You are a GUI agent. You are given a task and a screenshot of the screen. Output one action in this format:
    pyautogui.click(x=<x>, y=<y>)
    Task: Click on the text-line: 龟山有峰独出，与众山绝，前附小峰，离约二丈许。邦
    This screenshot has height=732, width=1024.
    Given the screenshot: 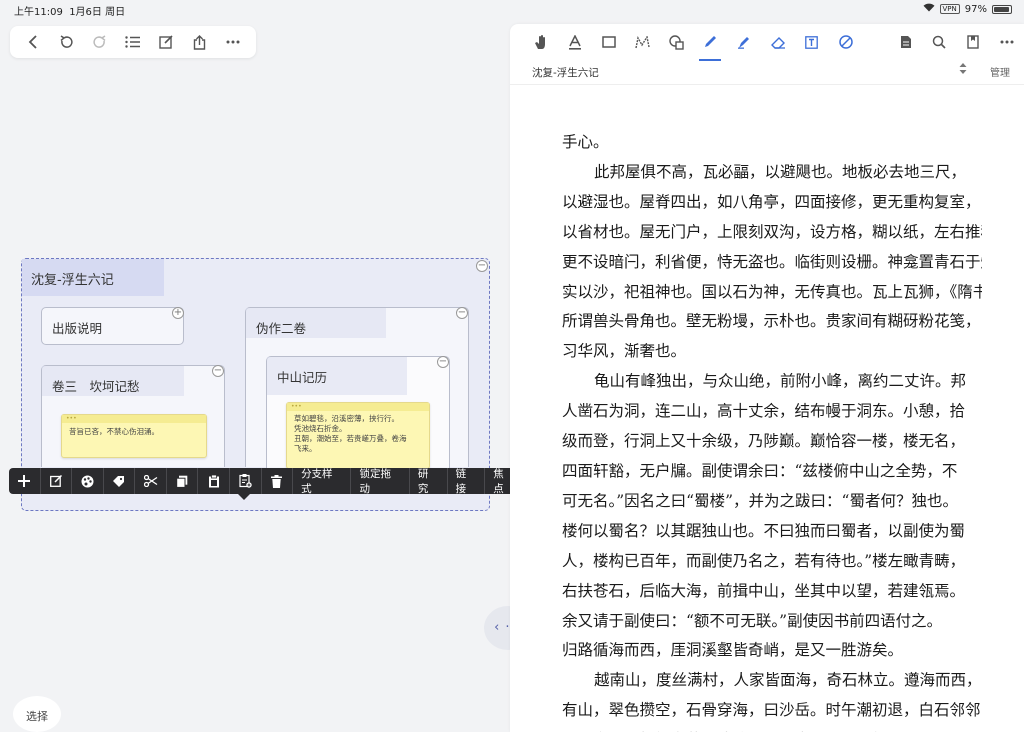 What is the action you would take?
    pyautogui.click(x=780, y=381)
    